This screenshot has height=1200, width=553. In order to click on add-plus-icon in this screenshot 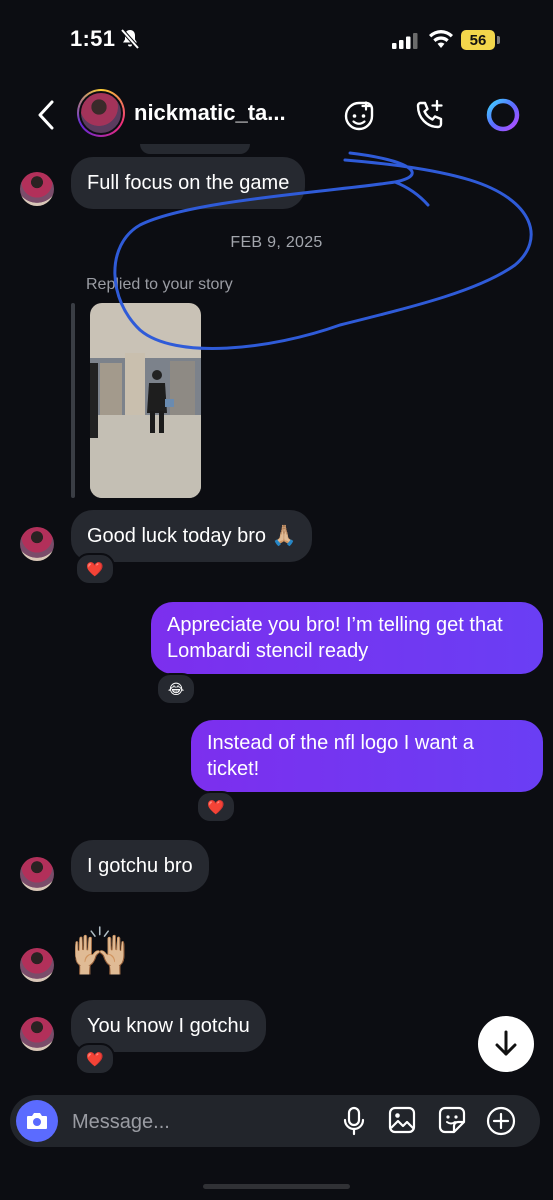, I will do `click(501, 1121)`.